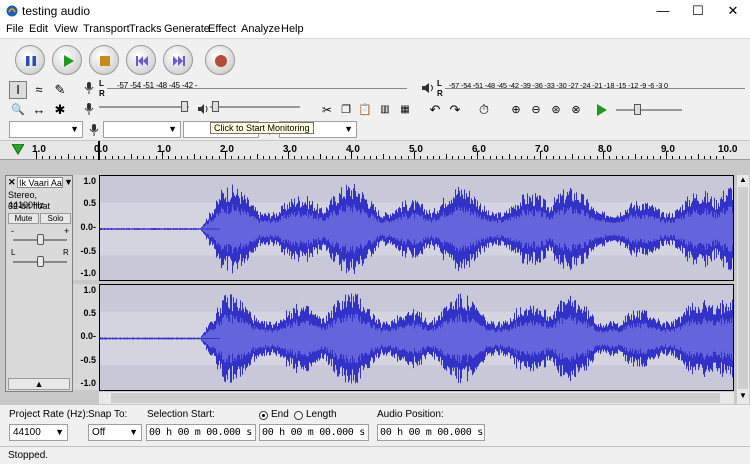 The height and width of the screenshot is (464, 750). Describe the element at coordinates (743, 395) in the screenshot. I see `scroll-down-icon: ▼` at that location.